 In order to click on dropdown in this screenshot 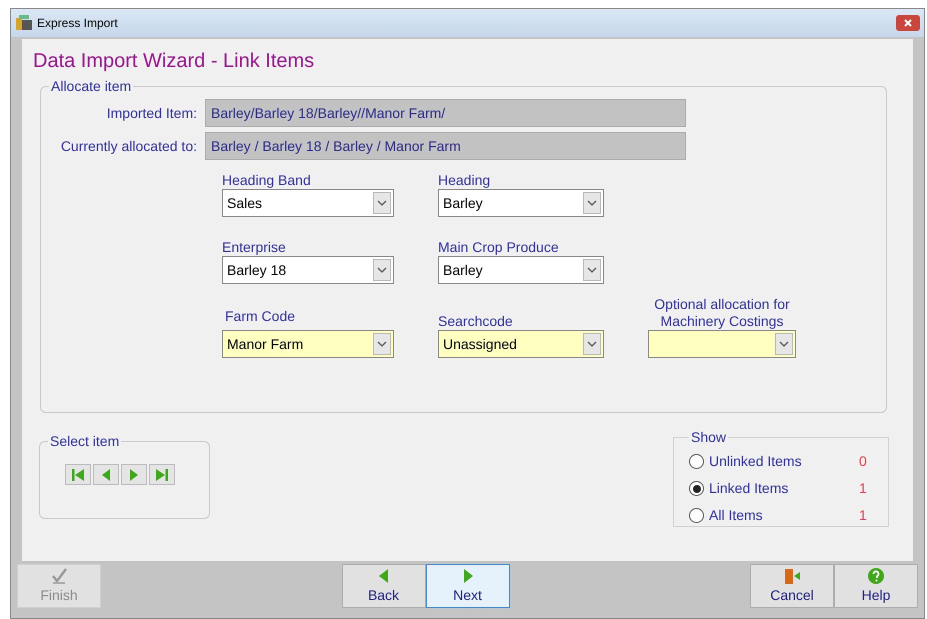, I will do `click(722, 344)`.